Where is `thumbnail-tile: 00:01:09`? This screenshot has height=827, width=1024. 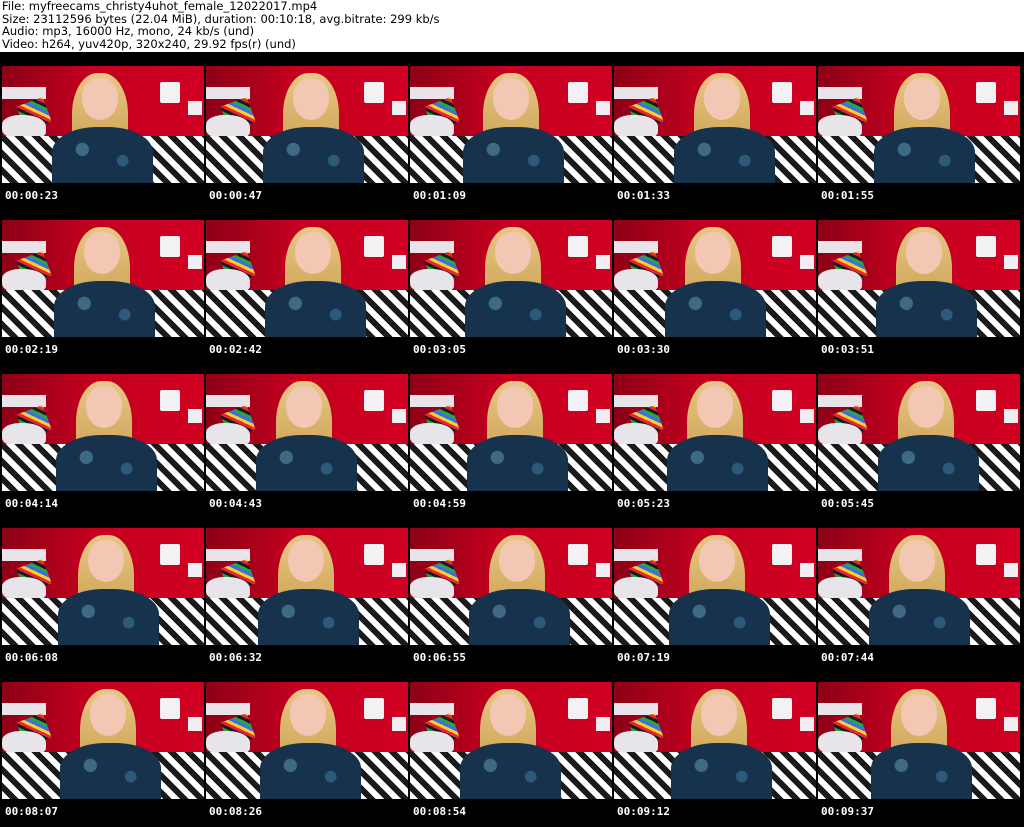 thumbnail-tile: 00:01:09 is located at coordinates (511, 138).